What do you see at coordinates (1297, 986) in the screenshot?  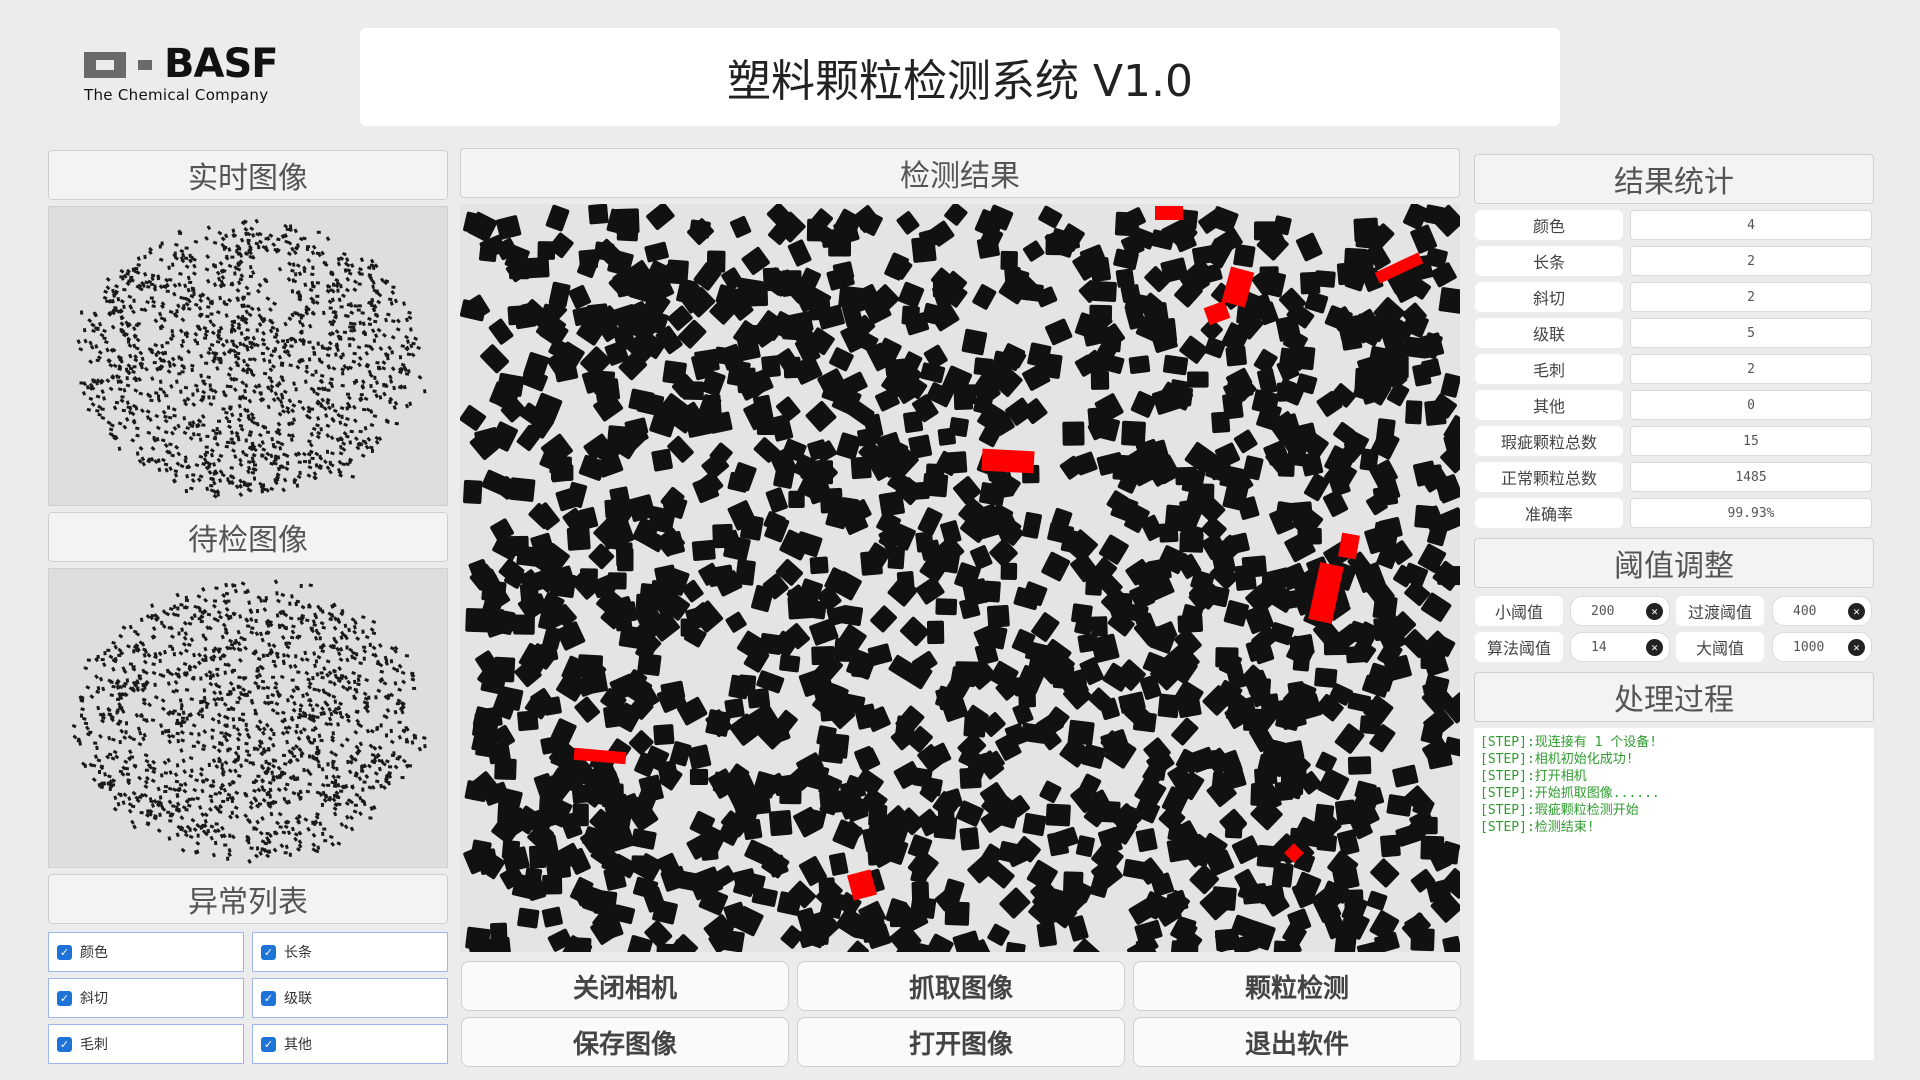 I see `particle-detect-button: 颗粒检测` at bounding box center [1297, 986].